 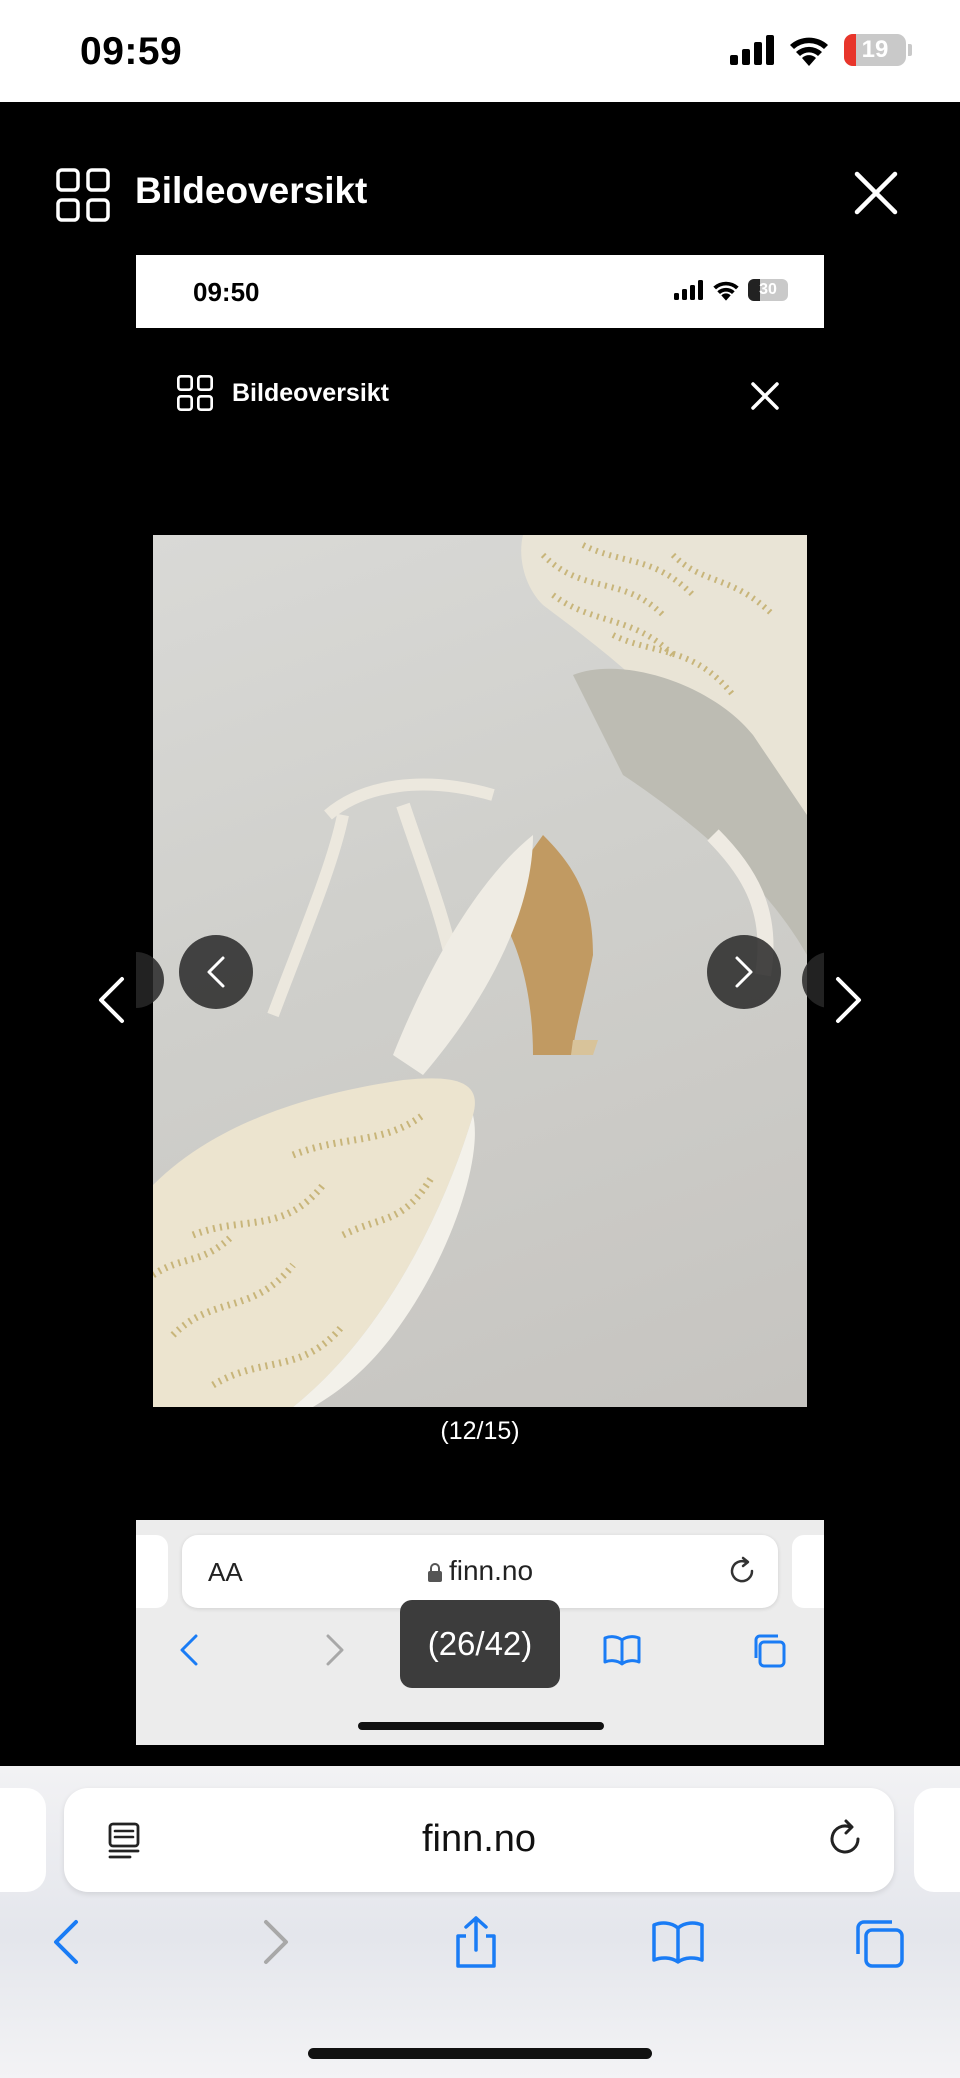 I want to click on battery-icon: 30, so click(x=768, y=290).